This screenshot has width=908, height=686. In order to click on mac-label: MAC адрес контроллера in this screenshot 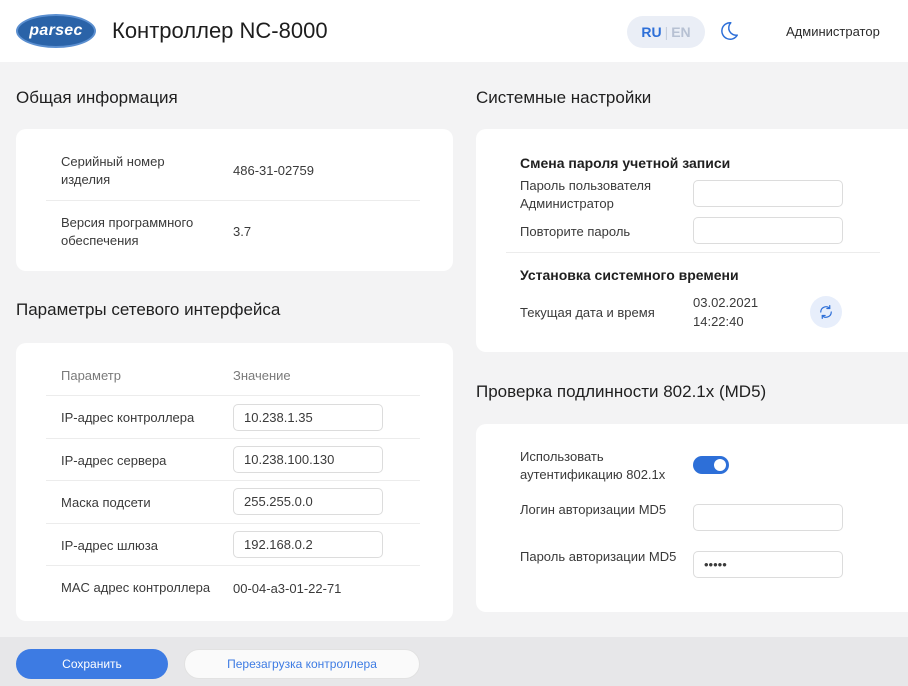, I will do `click(136, 587)`.